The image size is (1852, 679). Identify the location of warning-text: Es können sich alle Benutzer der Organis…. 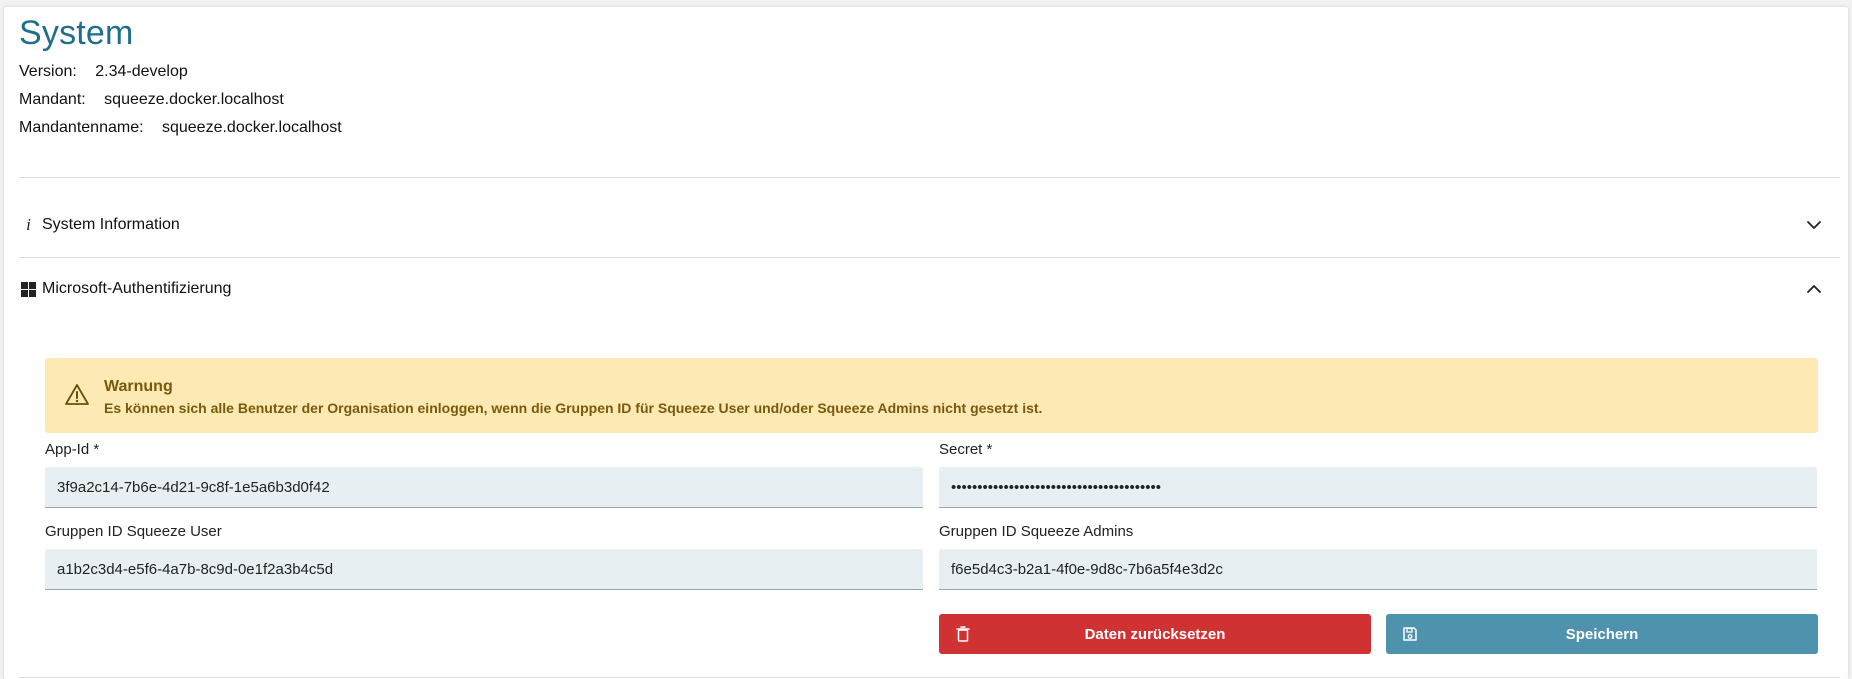
(573, 408).